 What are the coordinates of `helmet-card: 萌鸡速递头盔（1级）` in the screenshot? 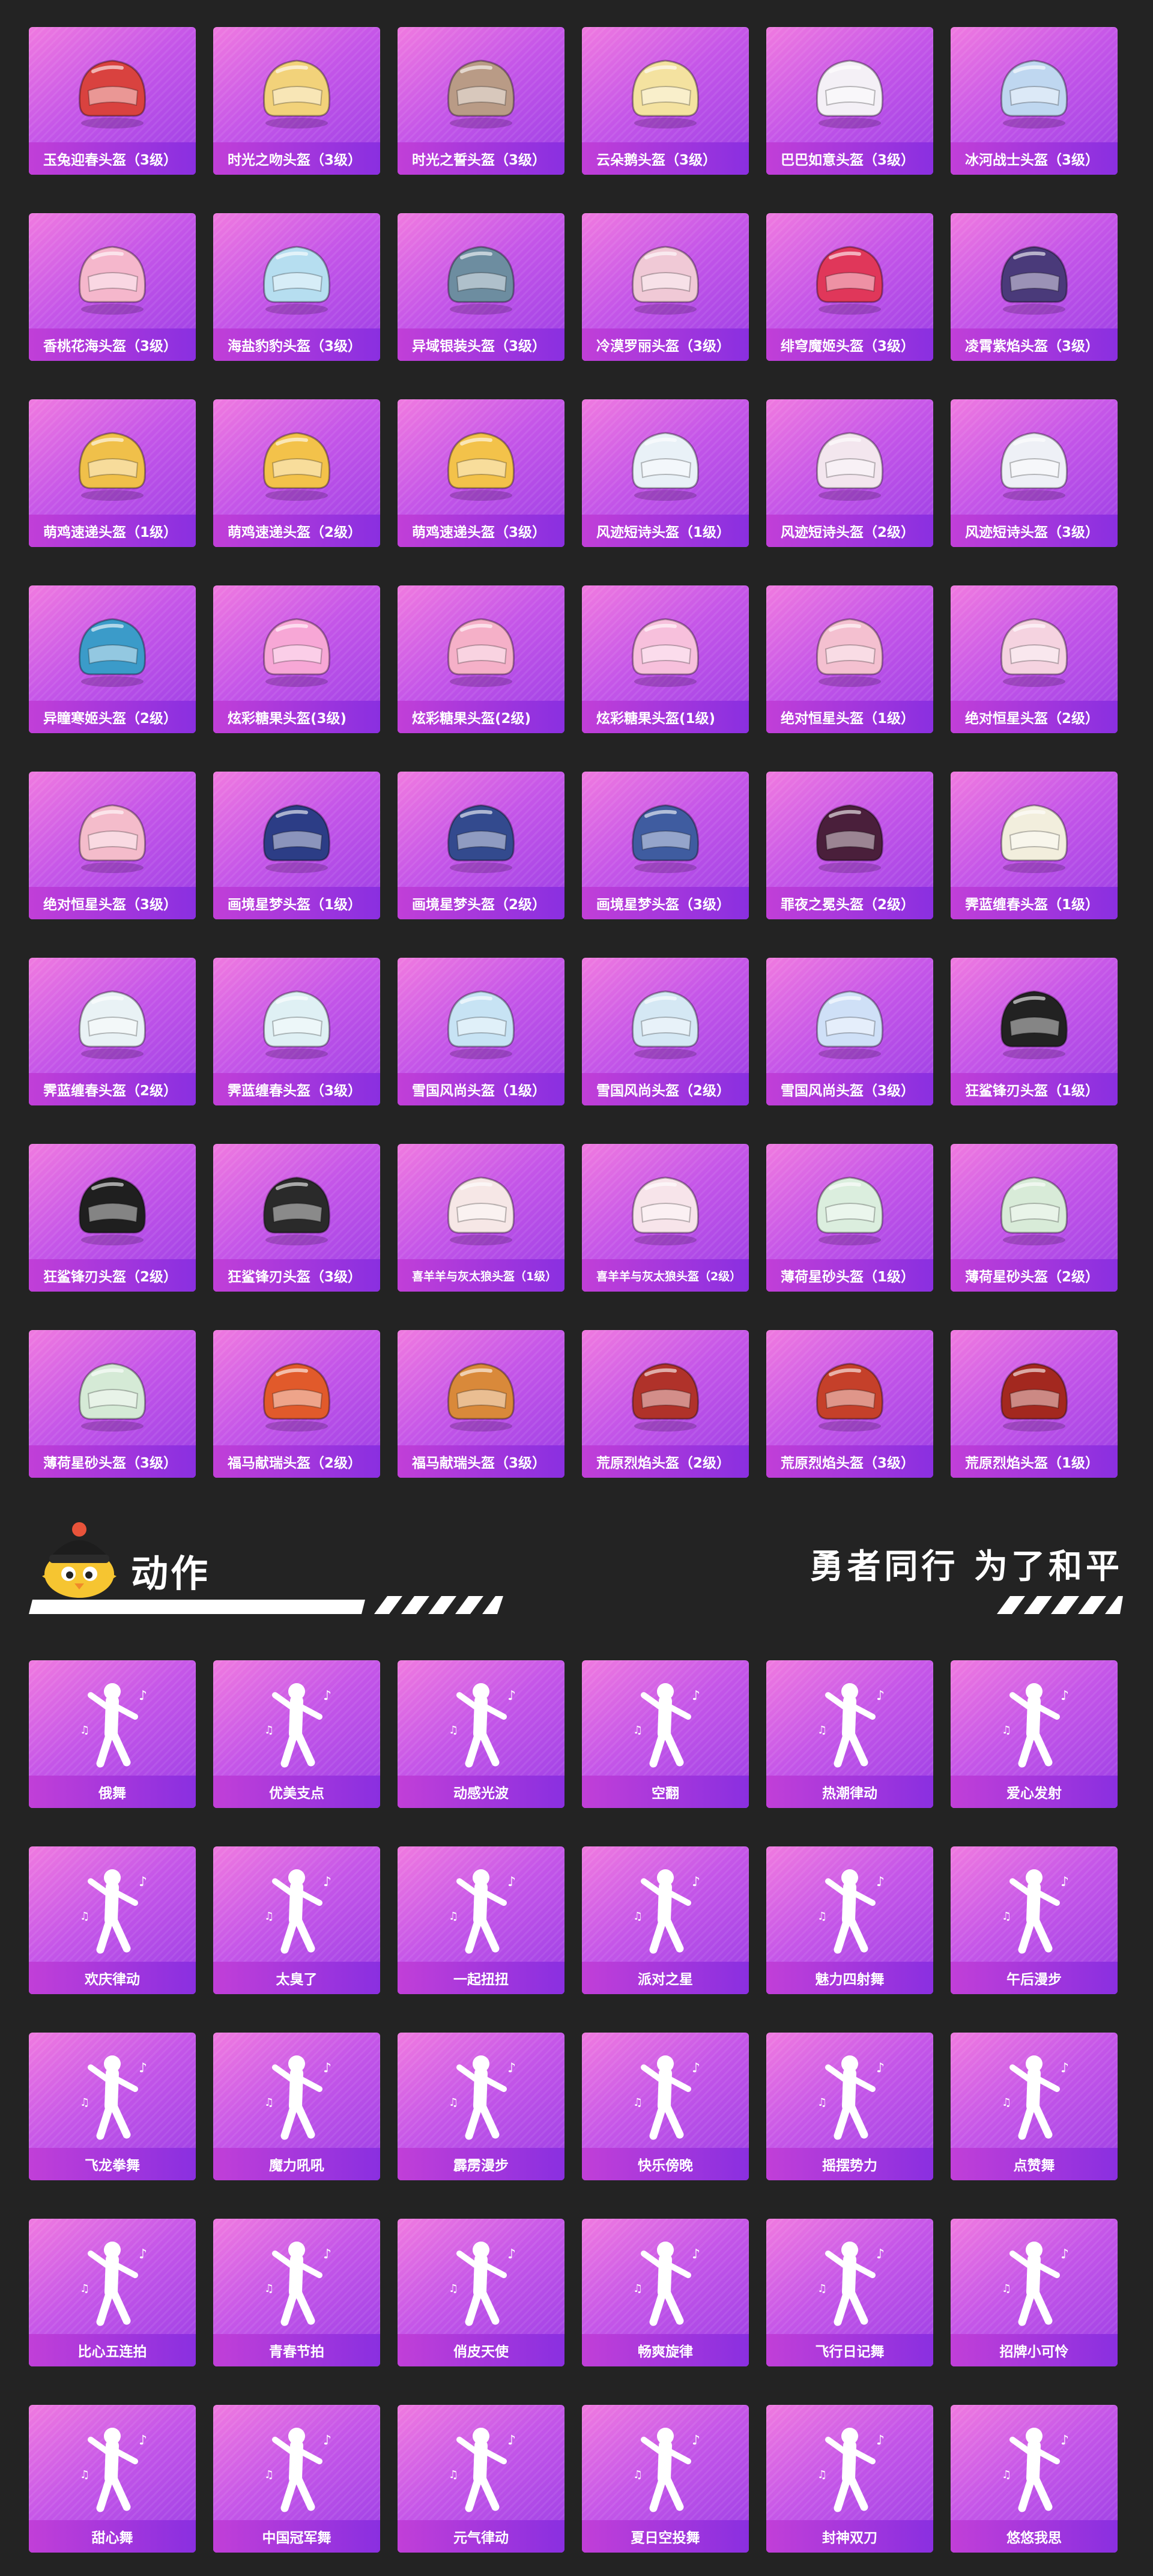 It's located at (112, 473).